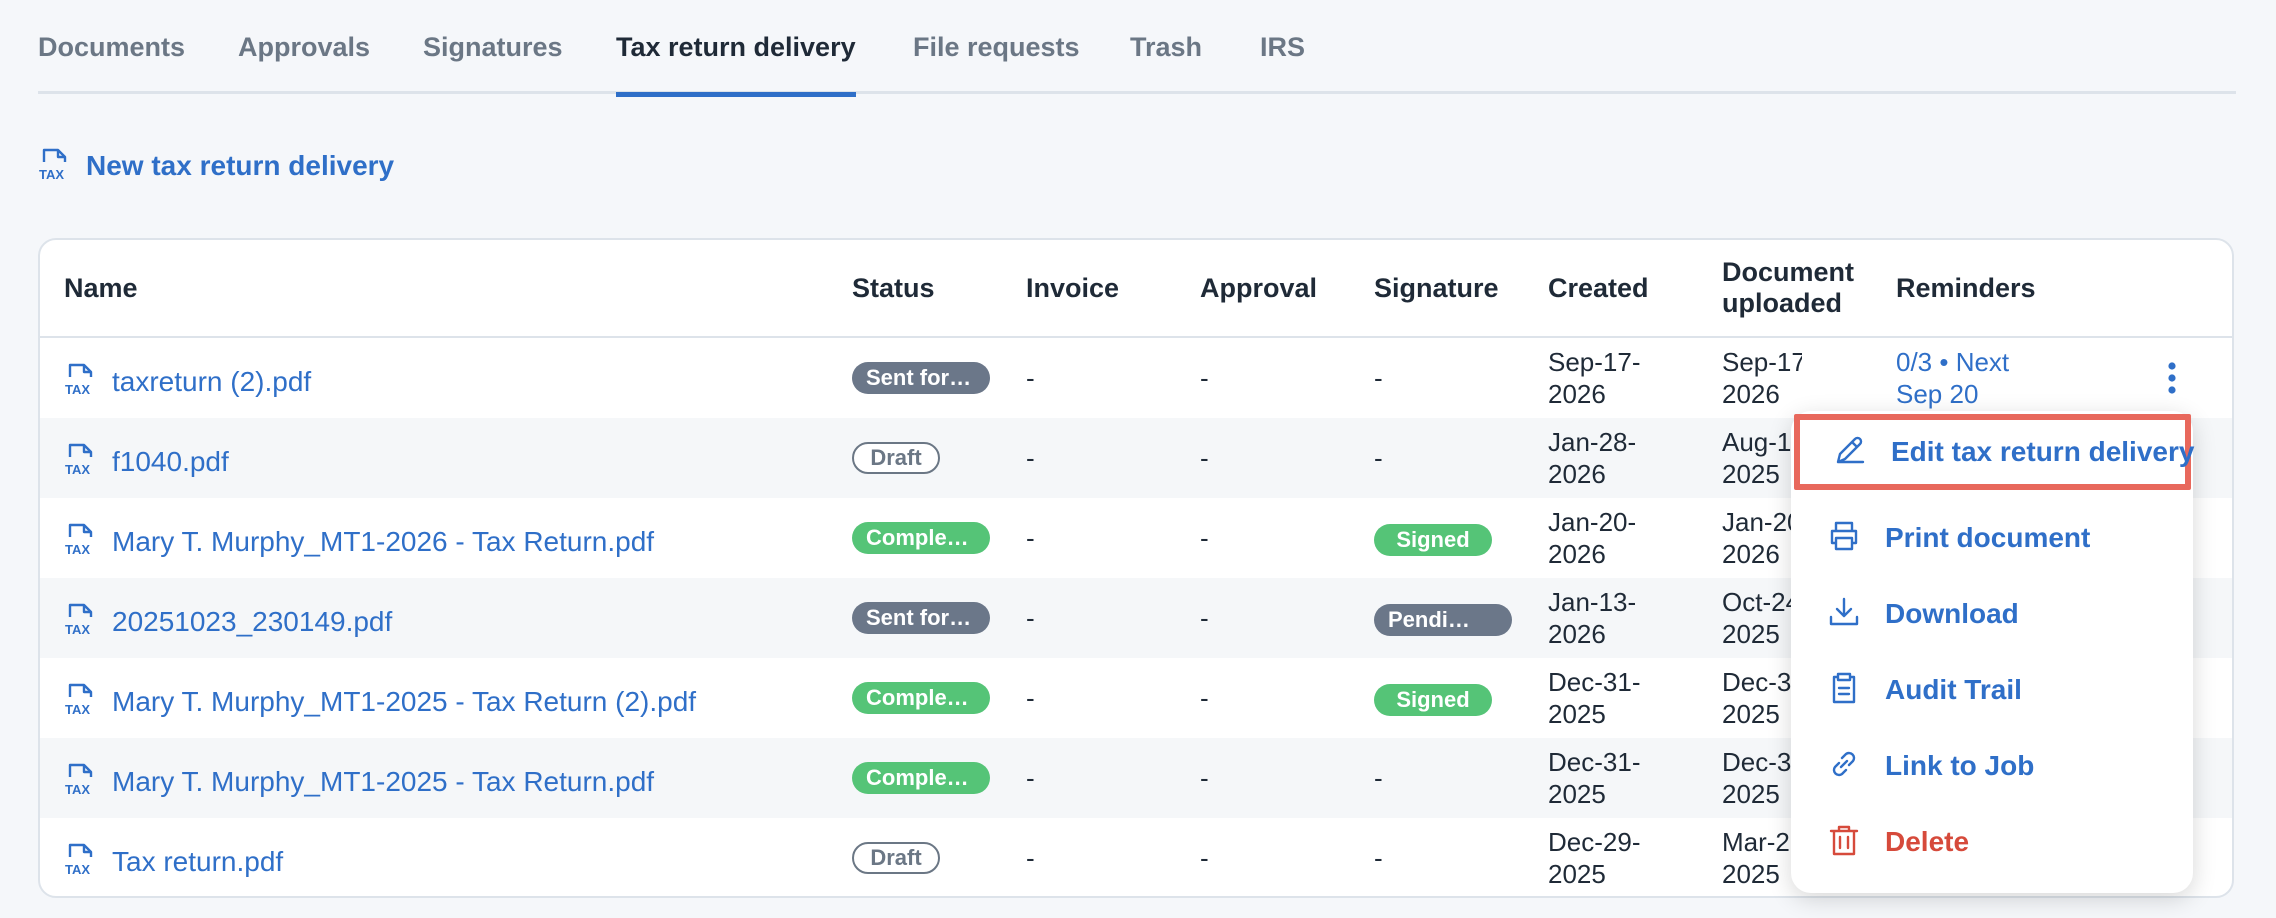 Image resolution: width=2276 pixels, height=918 pixels. Describe the element at coordinates (1960, 765) in the screenshot. I see `link-to-job-label: Link to Job` at that location.